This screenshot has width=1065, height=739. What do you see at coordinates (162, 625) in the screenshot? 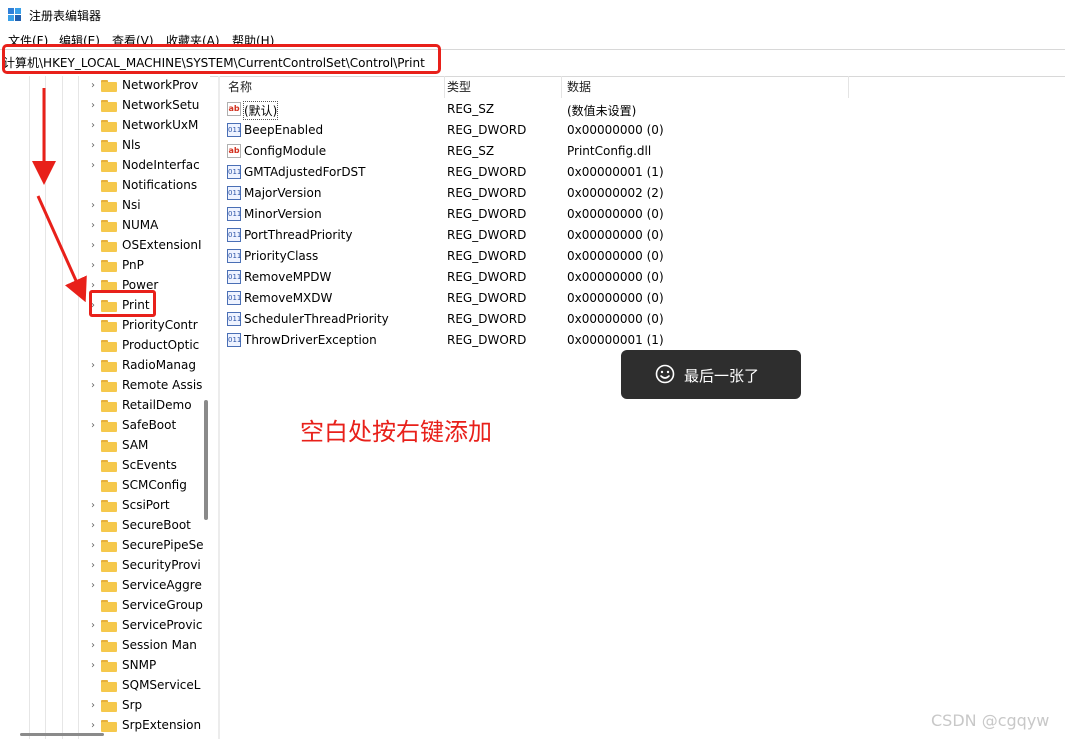
I see `tree-item-label: ServiceProvic` at bounding box center [162, 625].